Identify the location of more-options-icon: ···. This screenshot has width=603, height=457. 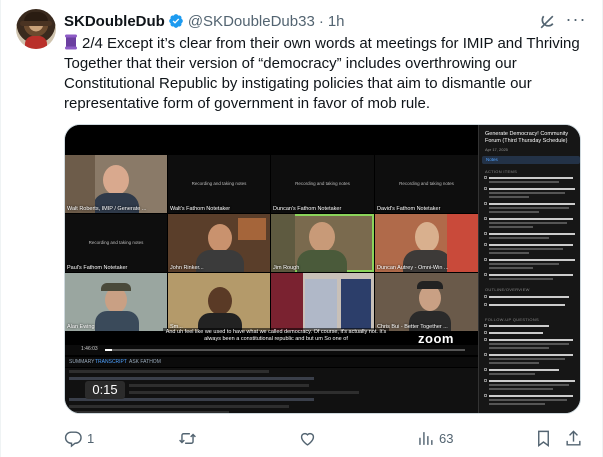
(576, 20).